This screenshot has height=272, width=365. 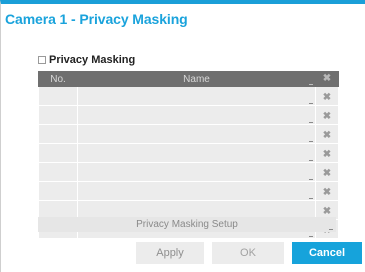 I want to click on privacy-masking-checkbox, so click(x=42, y=60).